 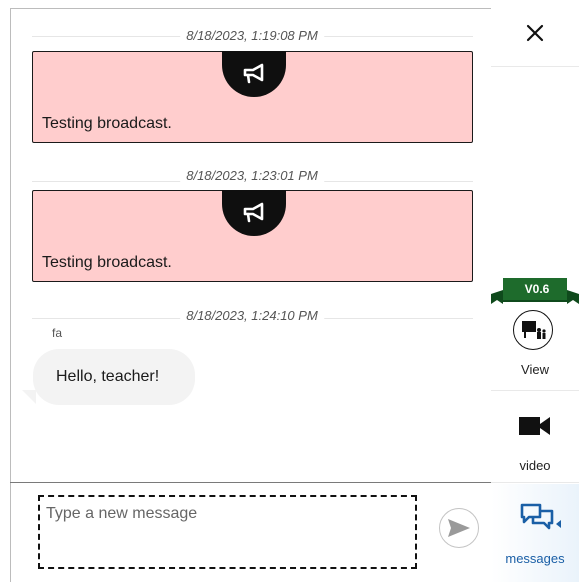 I want to click on send-icon, so click(x=459, y=528).